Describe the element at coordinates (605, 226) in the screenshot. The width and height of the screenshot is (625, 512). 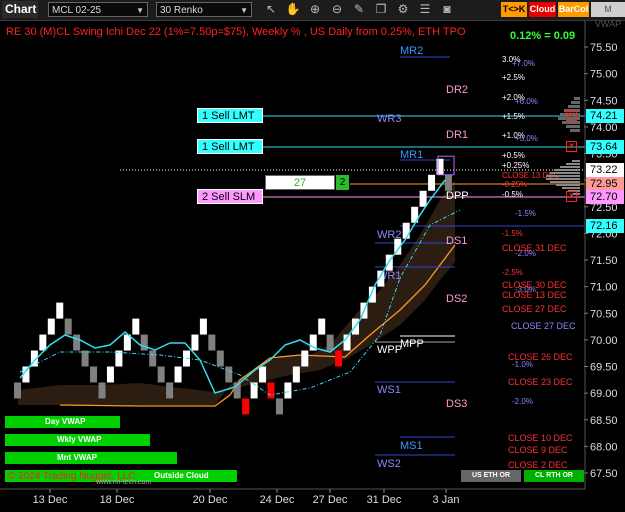
I see `price-tag-low: 72.16` at that location.